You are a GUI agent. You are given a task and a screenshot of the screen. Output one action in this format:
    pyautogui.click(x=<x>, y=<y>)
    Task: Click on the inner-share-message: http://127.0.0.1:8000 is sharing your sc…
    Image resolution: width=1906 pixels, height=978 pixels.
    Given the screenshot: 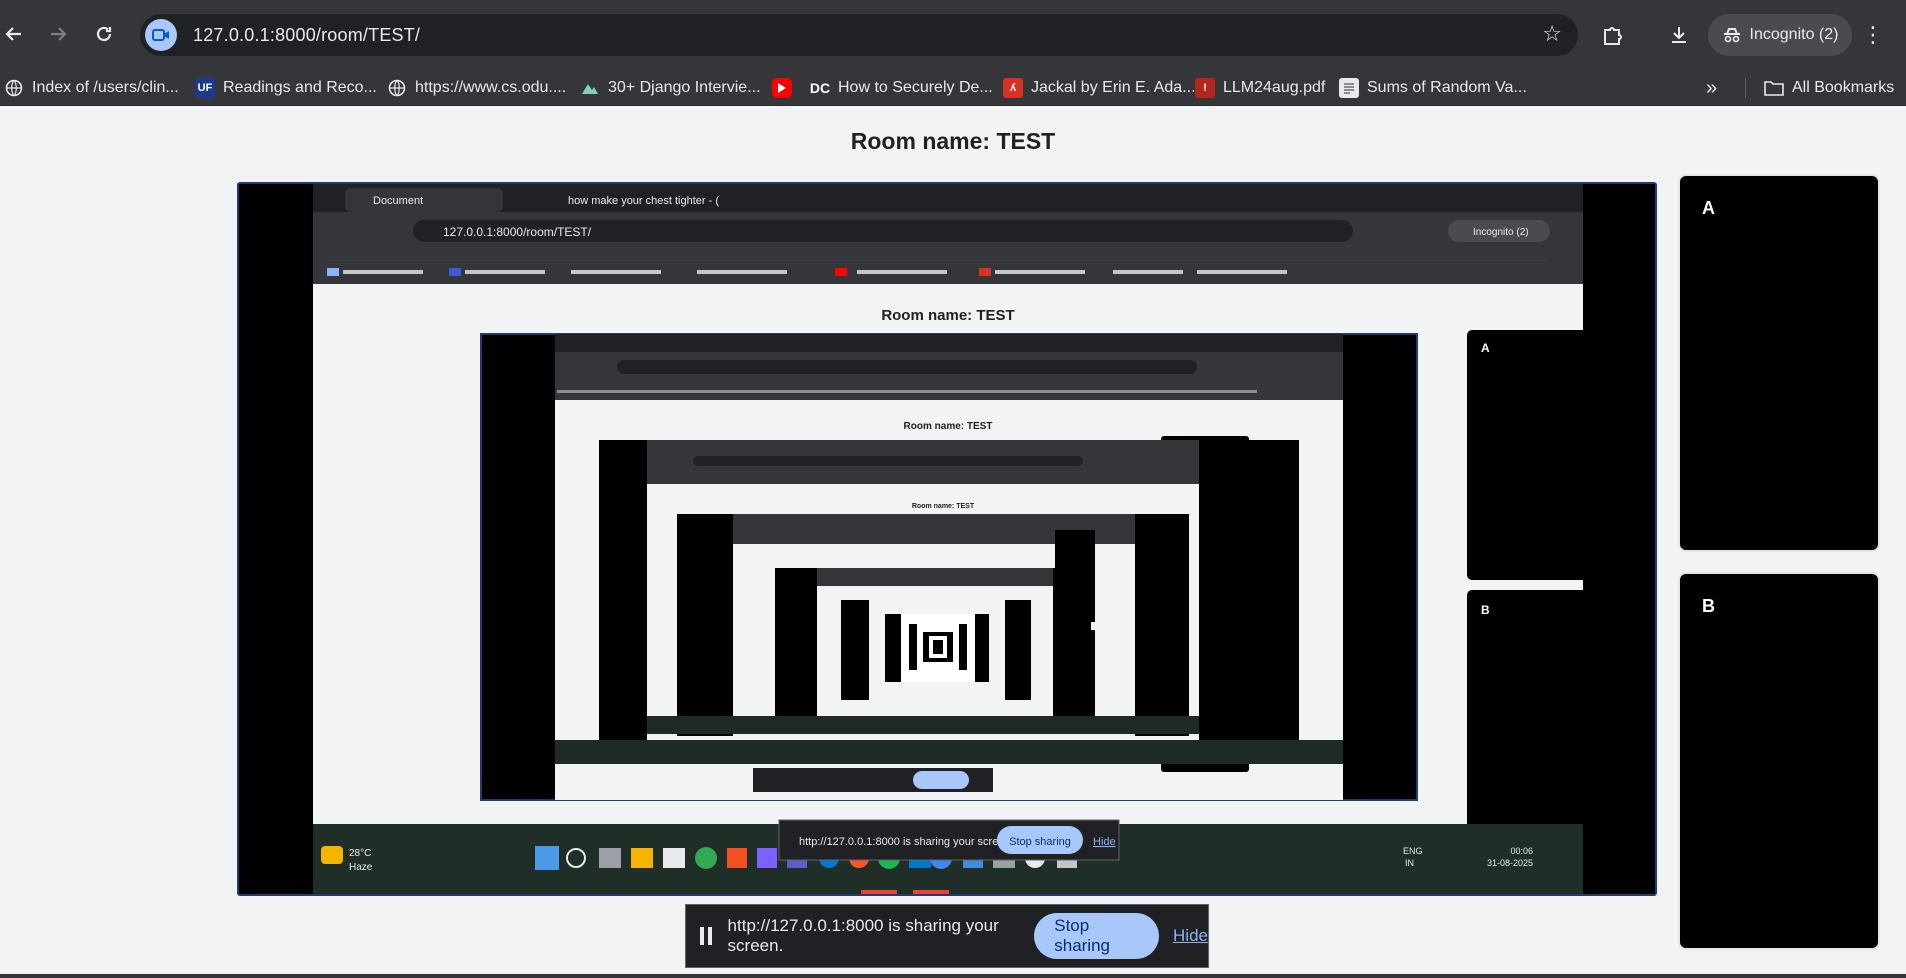 What is the action you would take?
    pyautogui.click(x=906, y=842)
    